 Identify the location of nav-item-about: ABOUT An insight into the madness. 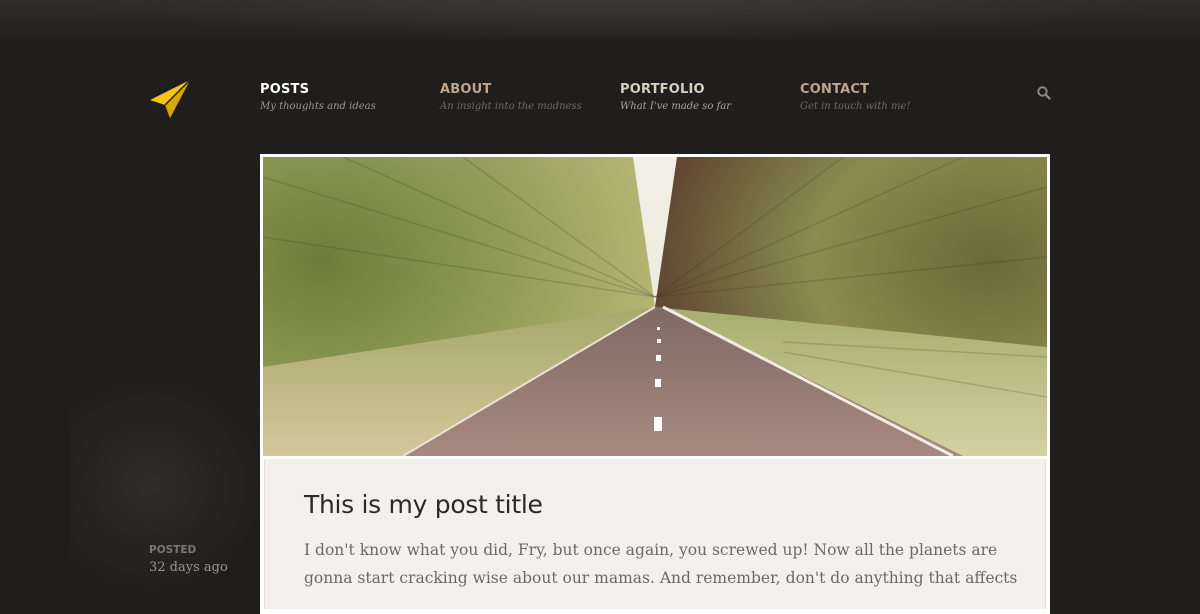
(511, 98).